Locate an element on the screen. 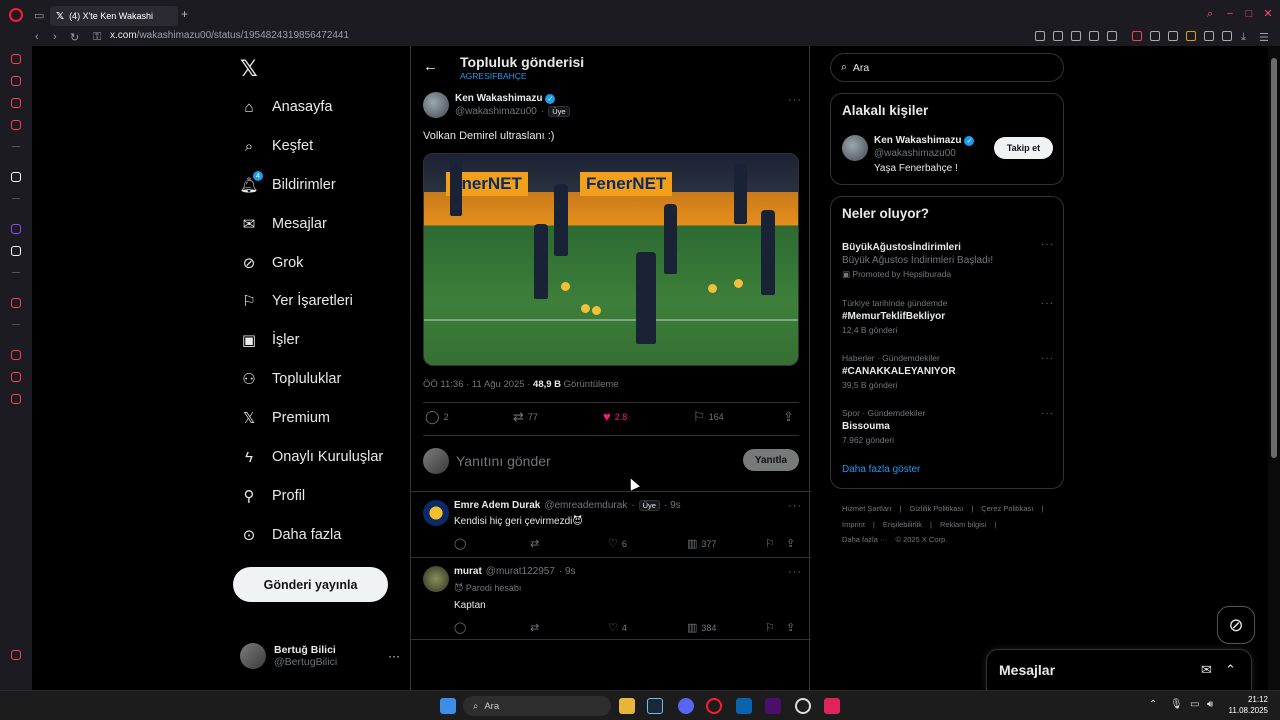  more-icon: ··· is located at coordinates (394, 656).